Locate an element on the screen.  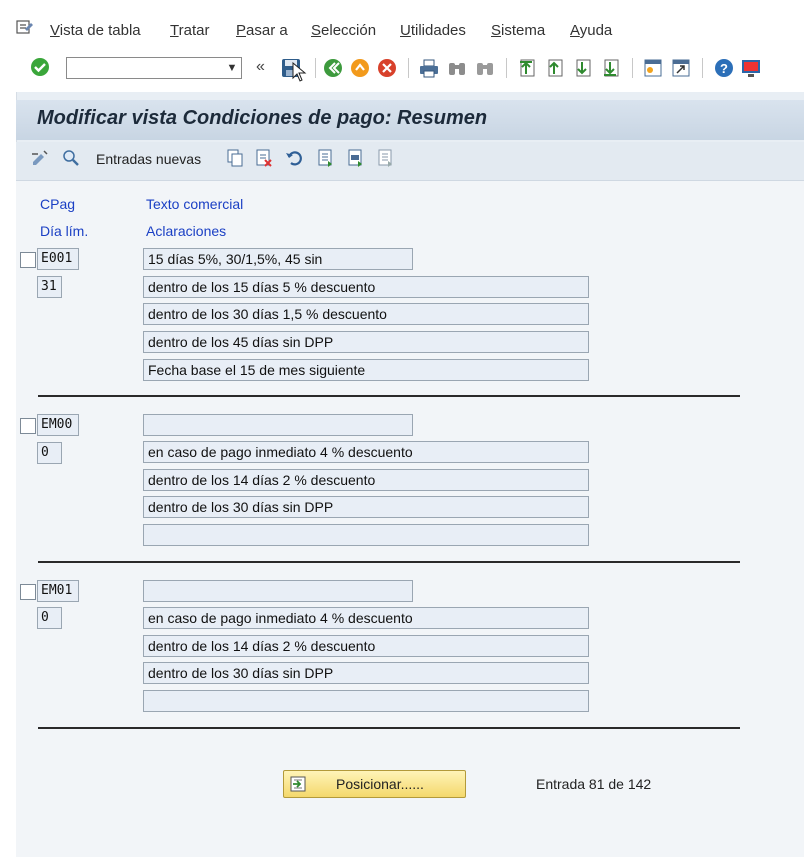
explanation-line: dentro de los 30 días 1,5 % descuento is located at coordinates (366, 314).